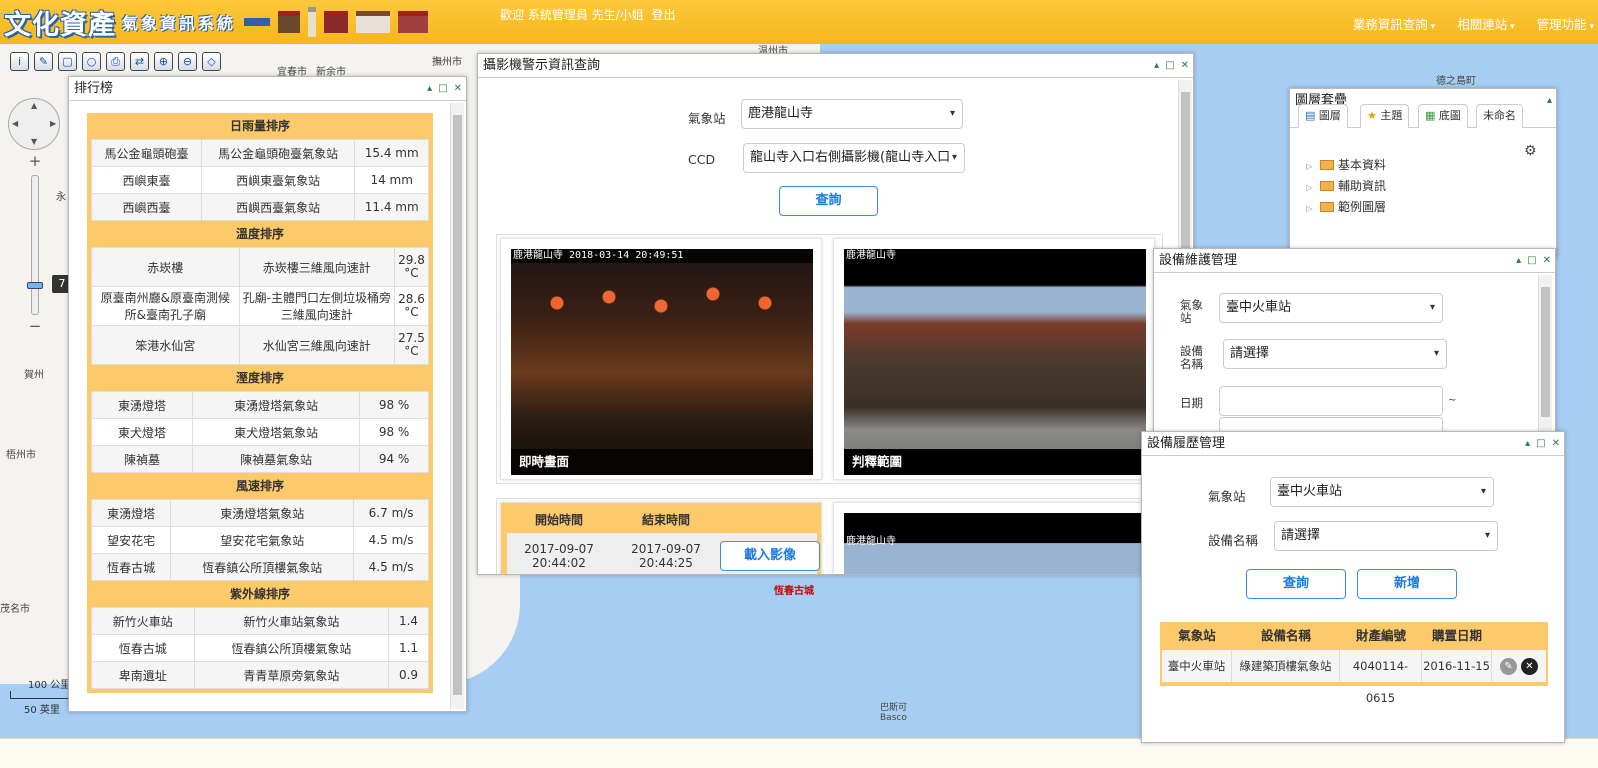 This screenshot has height=768, width=1598. I want to click on station-cell: 馬公金龜頭砲臺氣象站, so click(278, 153).